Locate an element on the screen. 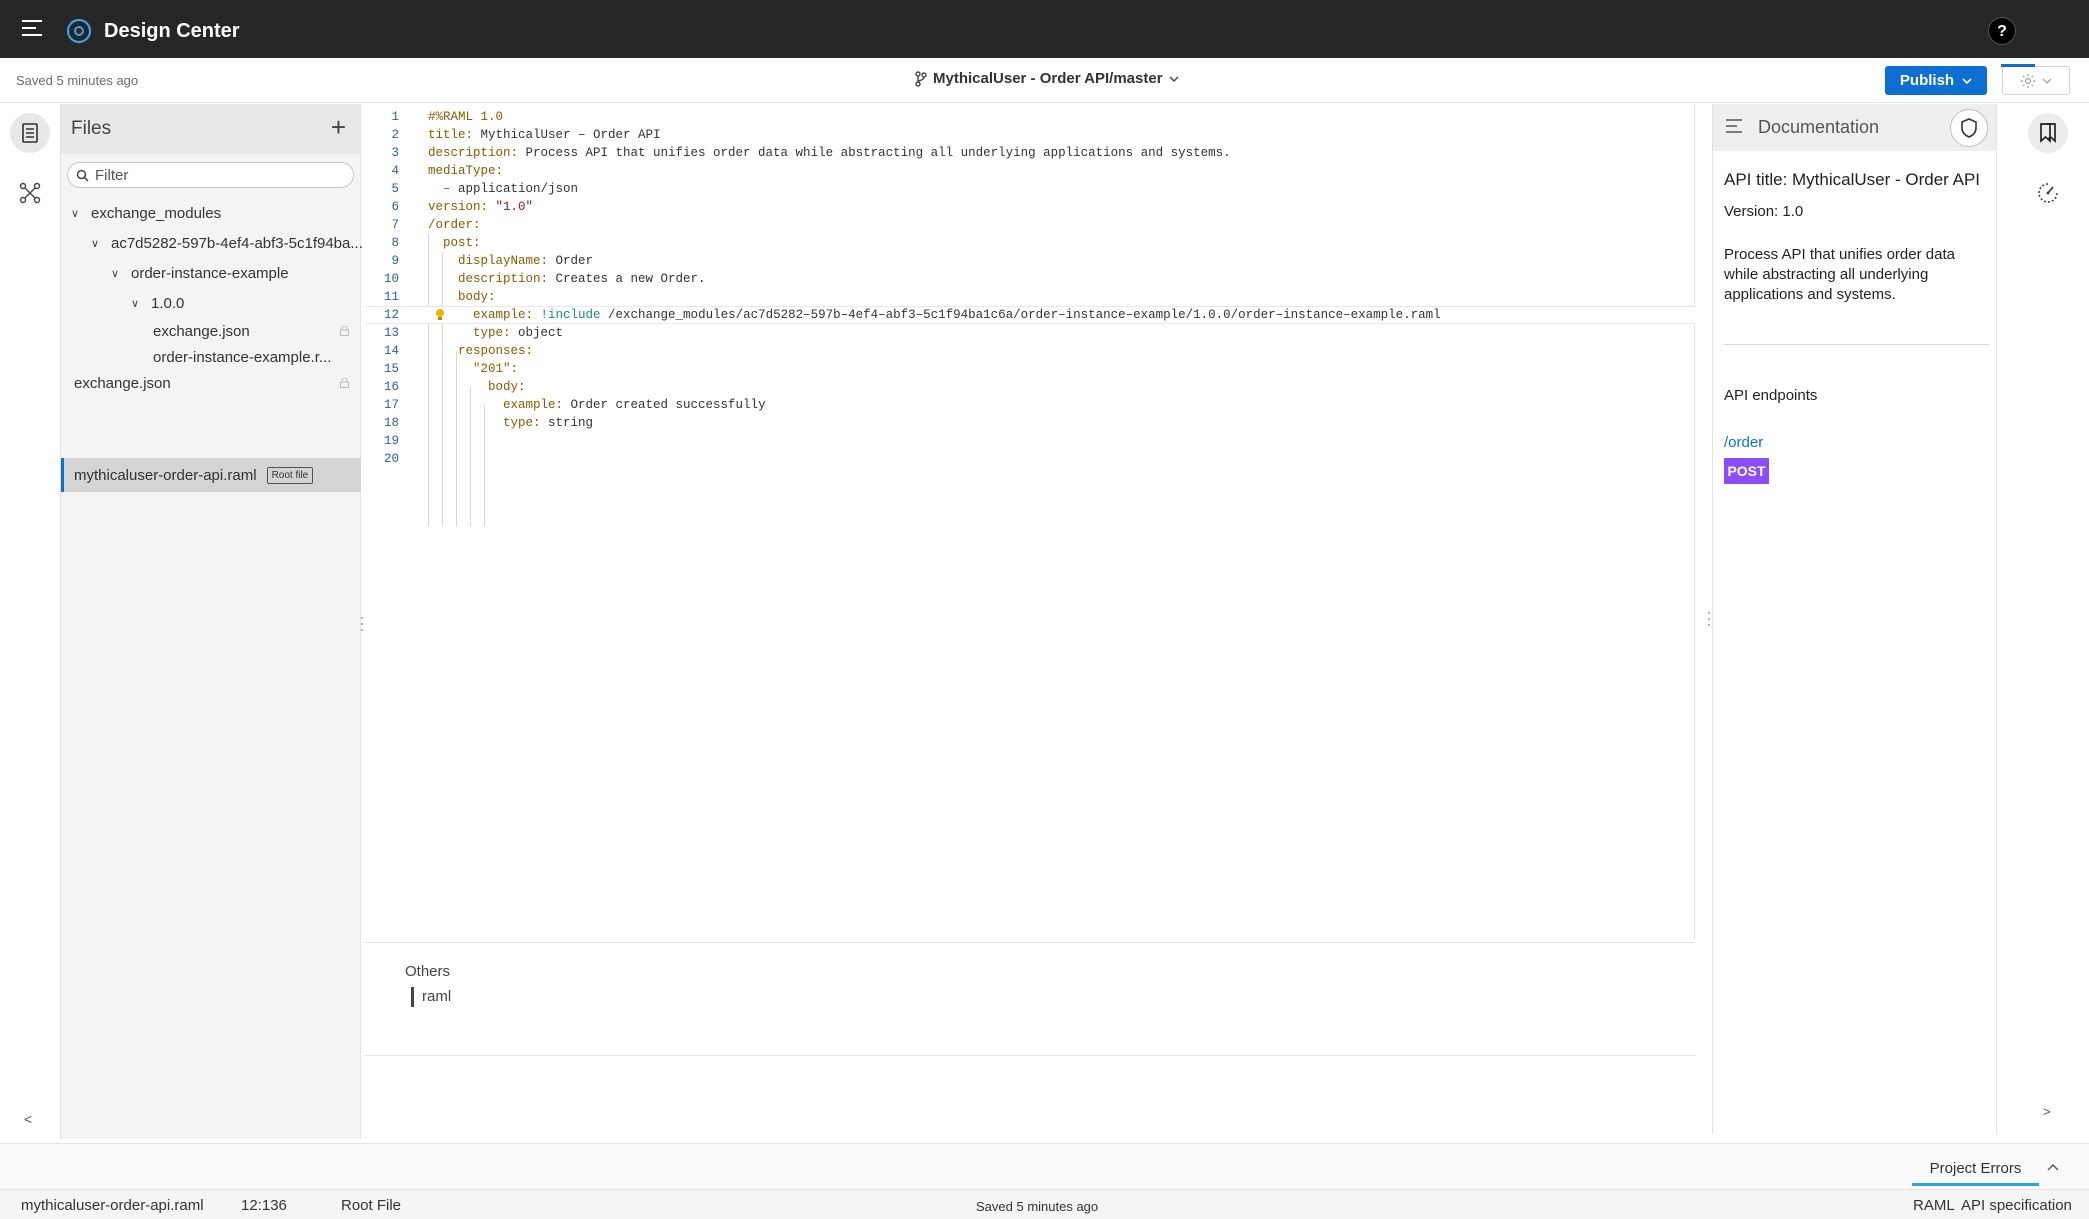  code-line: 13 type: object is located at coordinates (1030, 333).